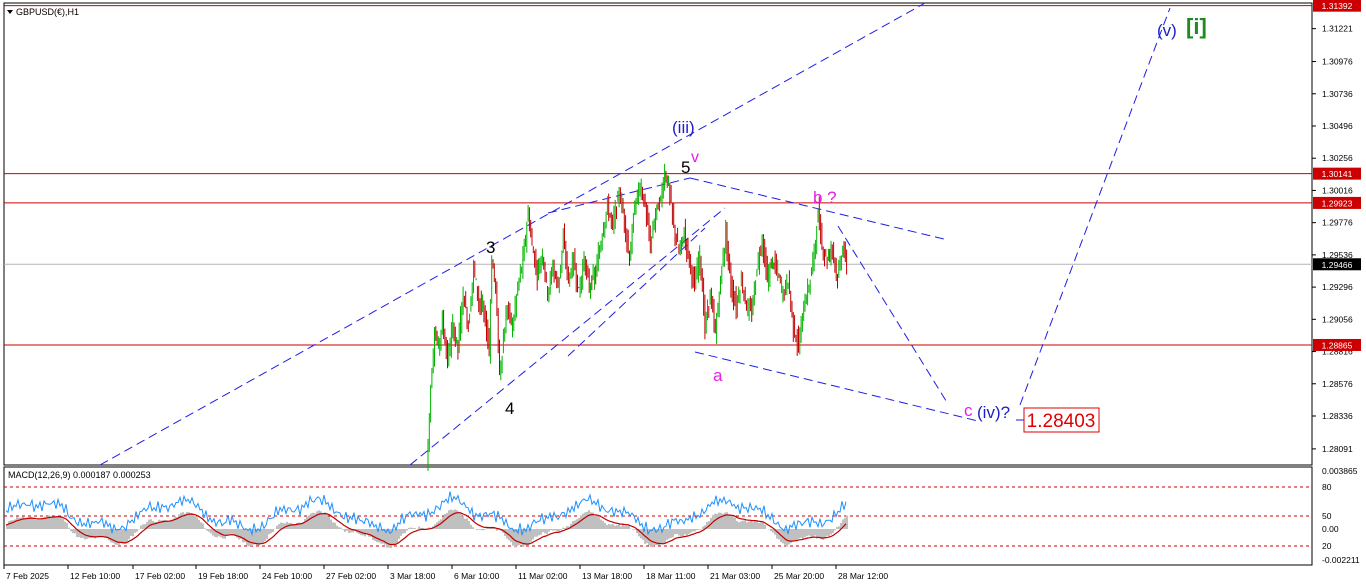 The width and height of the screenshot is (1366, 588). Describe the element at coordinates (863, 576) in the screenshot. I see `time-tick-label: 28 Mar 12:00` at that location.